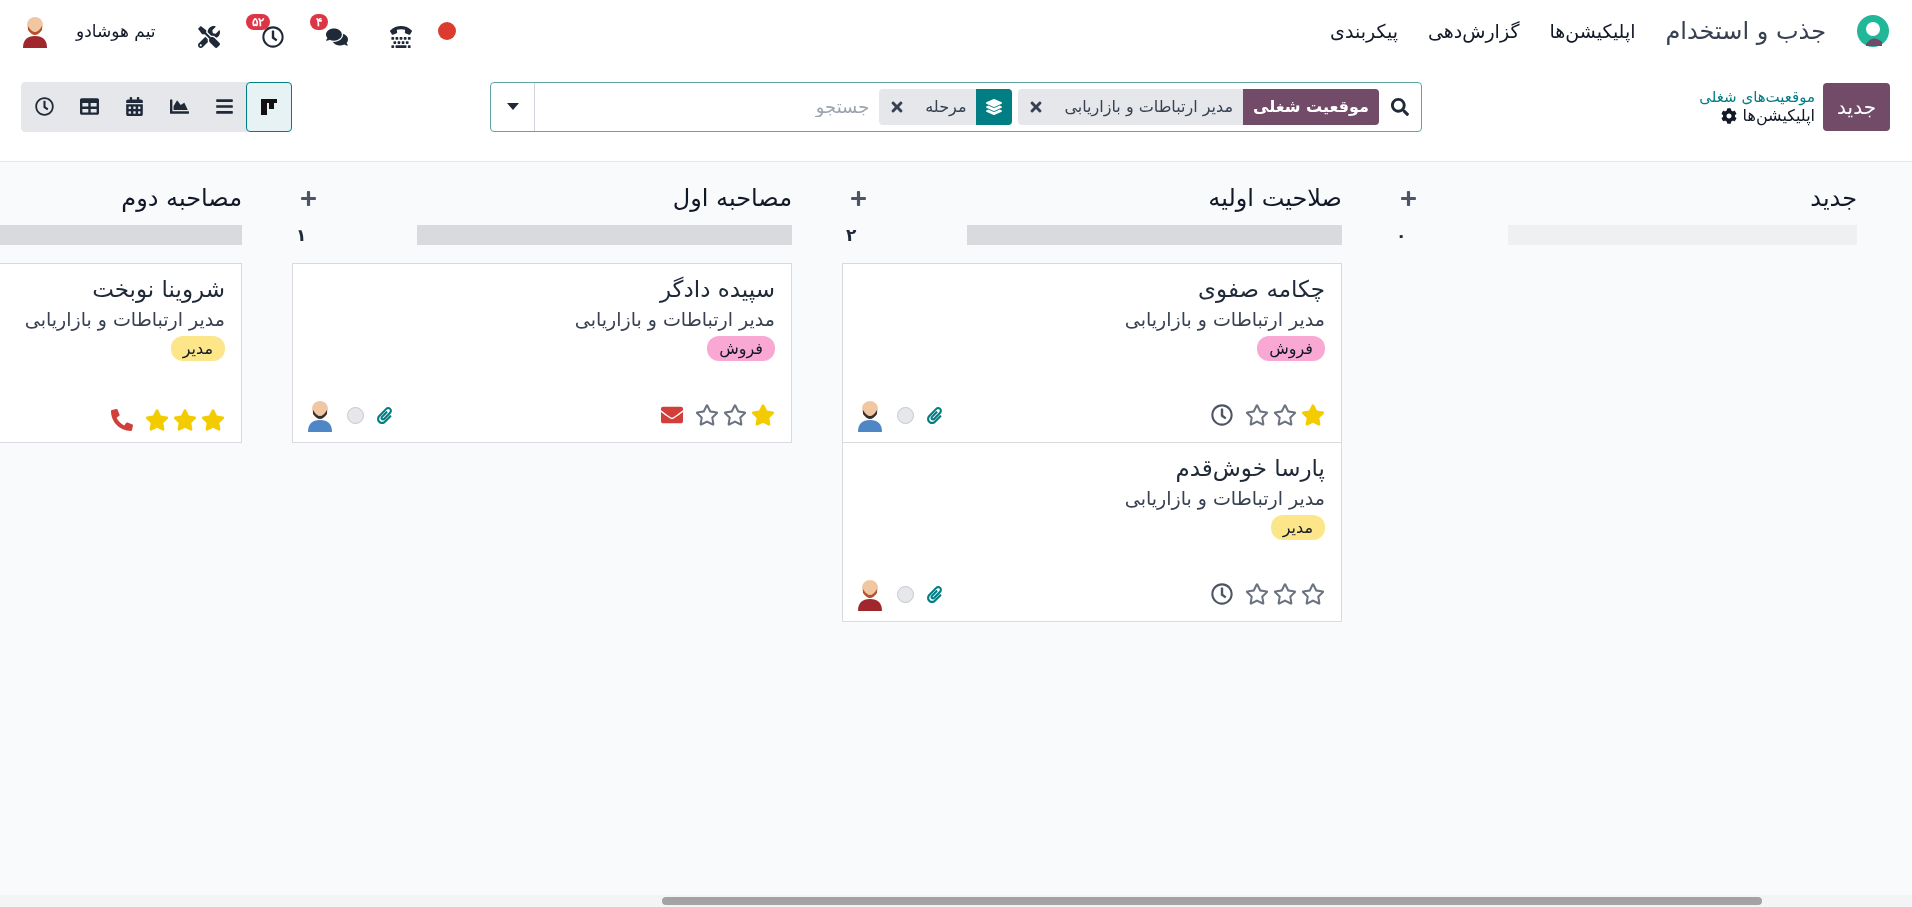  I want to click on table-icon, so click(89, 106).